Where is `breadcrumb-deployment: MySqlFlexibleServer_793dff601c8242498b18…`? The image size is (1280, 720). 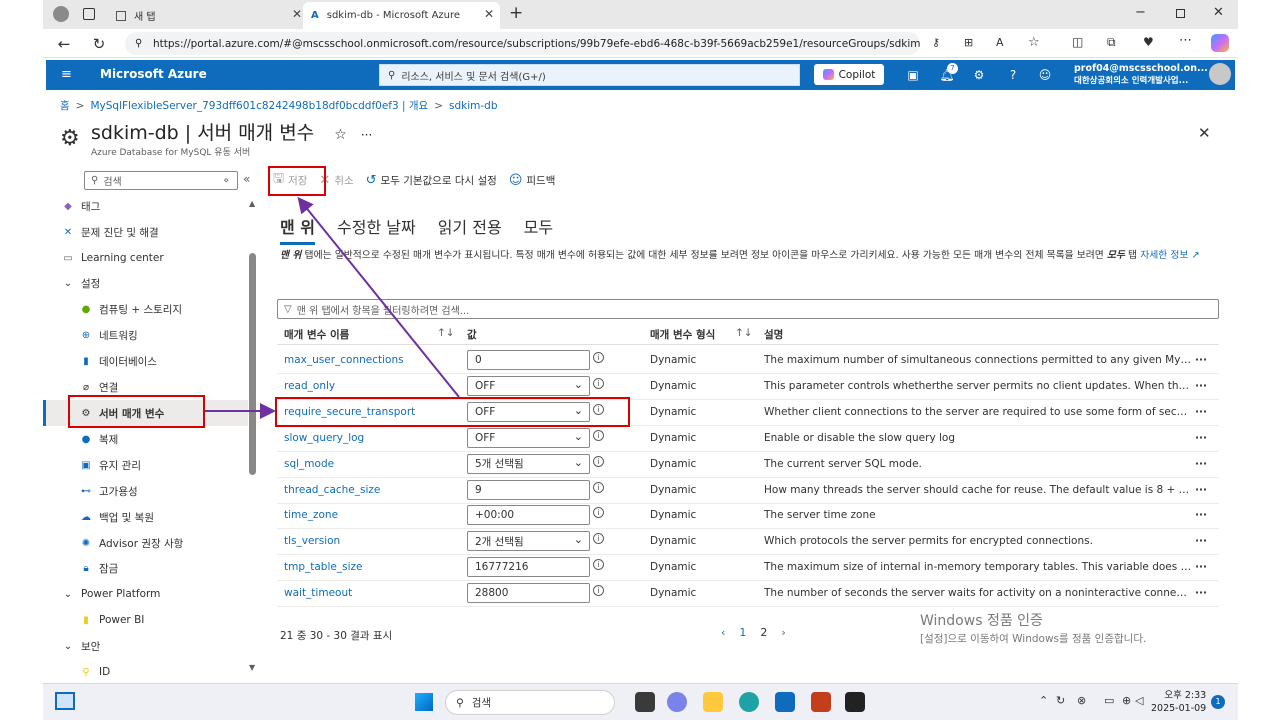
breadcrumb-deployment: MySqlFlexibleServer_793dff601c8242498b18… is located at coordinates (259, 106).